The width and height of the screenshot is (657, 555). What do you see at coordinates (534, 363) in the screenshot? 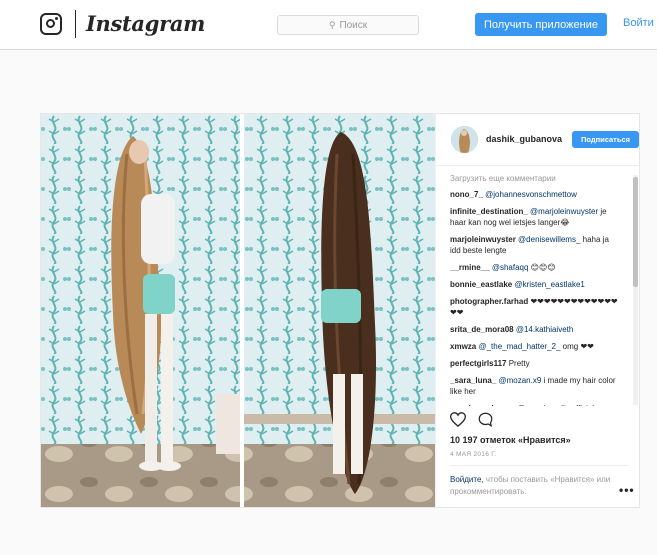
I see `comment-item: perfectgirls117 Pretty` at bounding box center [534, 363].